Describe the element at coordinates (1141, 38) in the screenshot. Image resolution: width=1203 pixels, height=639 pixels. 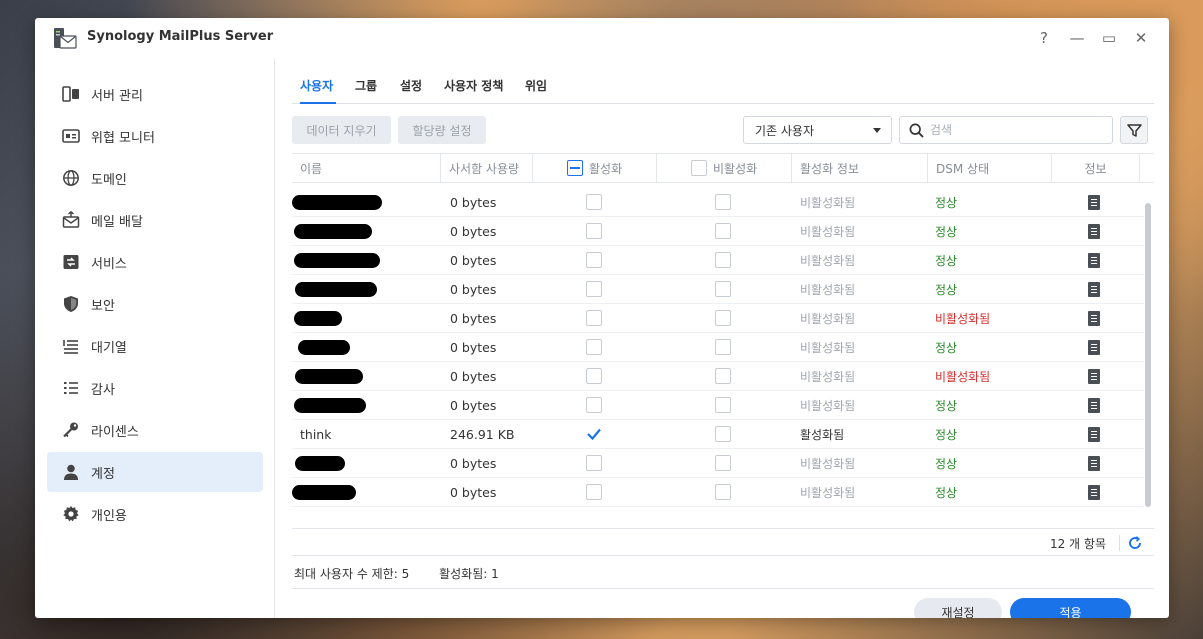
I see `close-button: ✕` at that location.